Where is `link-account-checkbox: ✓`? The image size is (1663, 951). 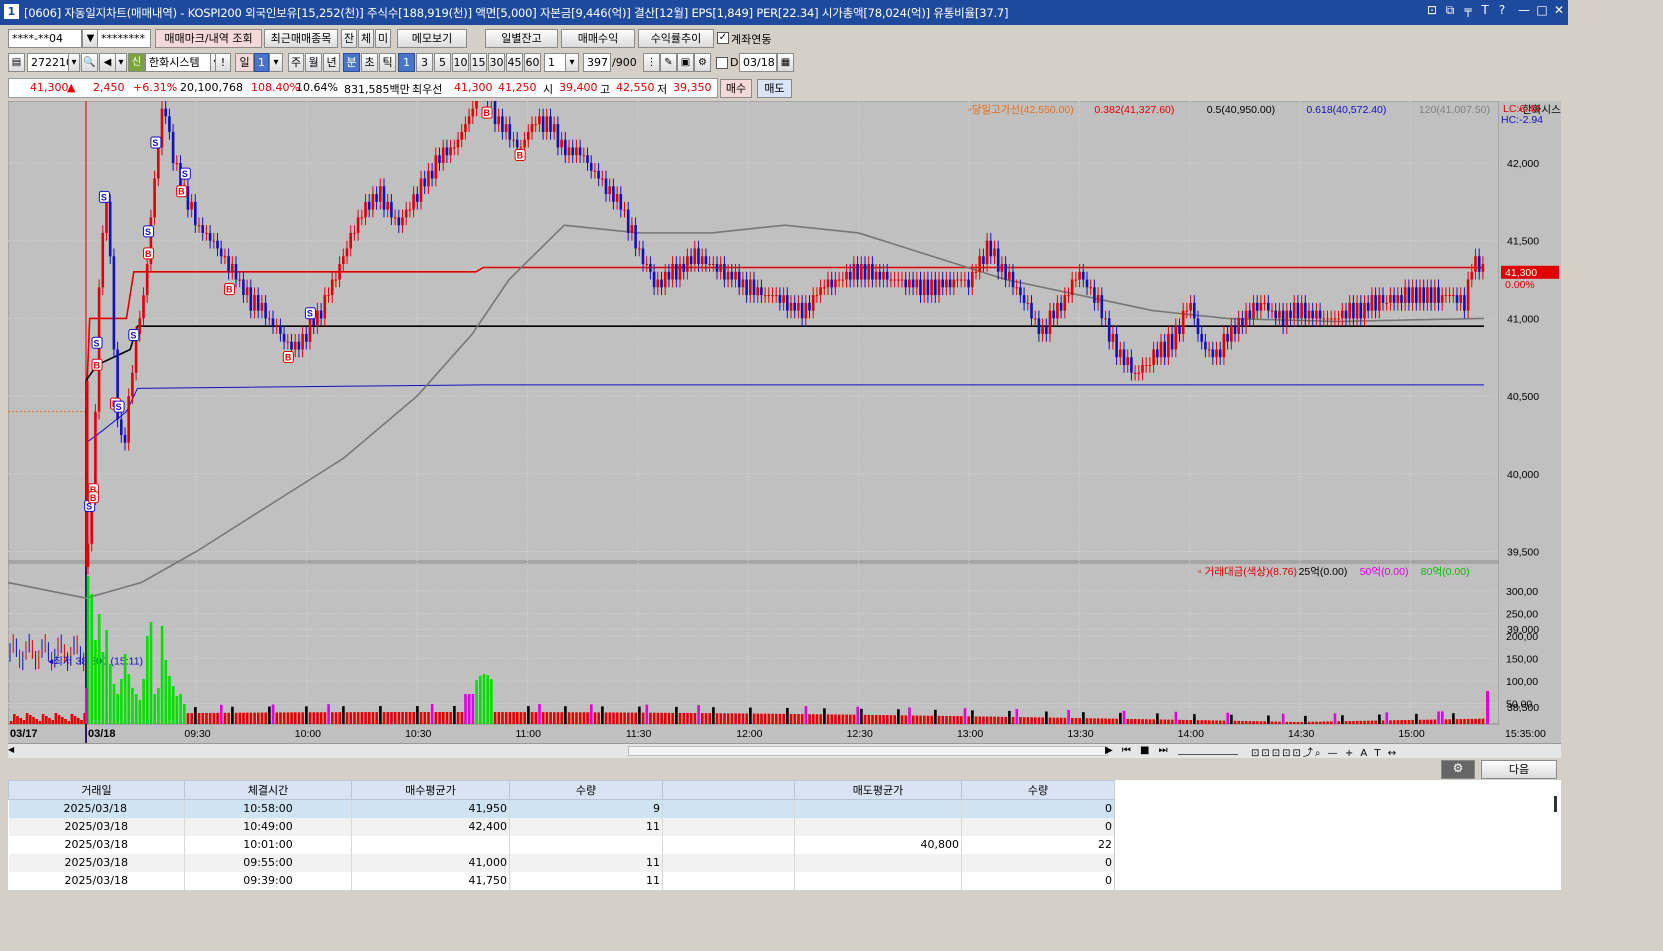
link-account-checkbox: ✓ is located at coordinates (723, 38).